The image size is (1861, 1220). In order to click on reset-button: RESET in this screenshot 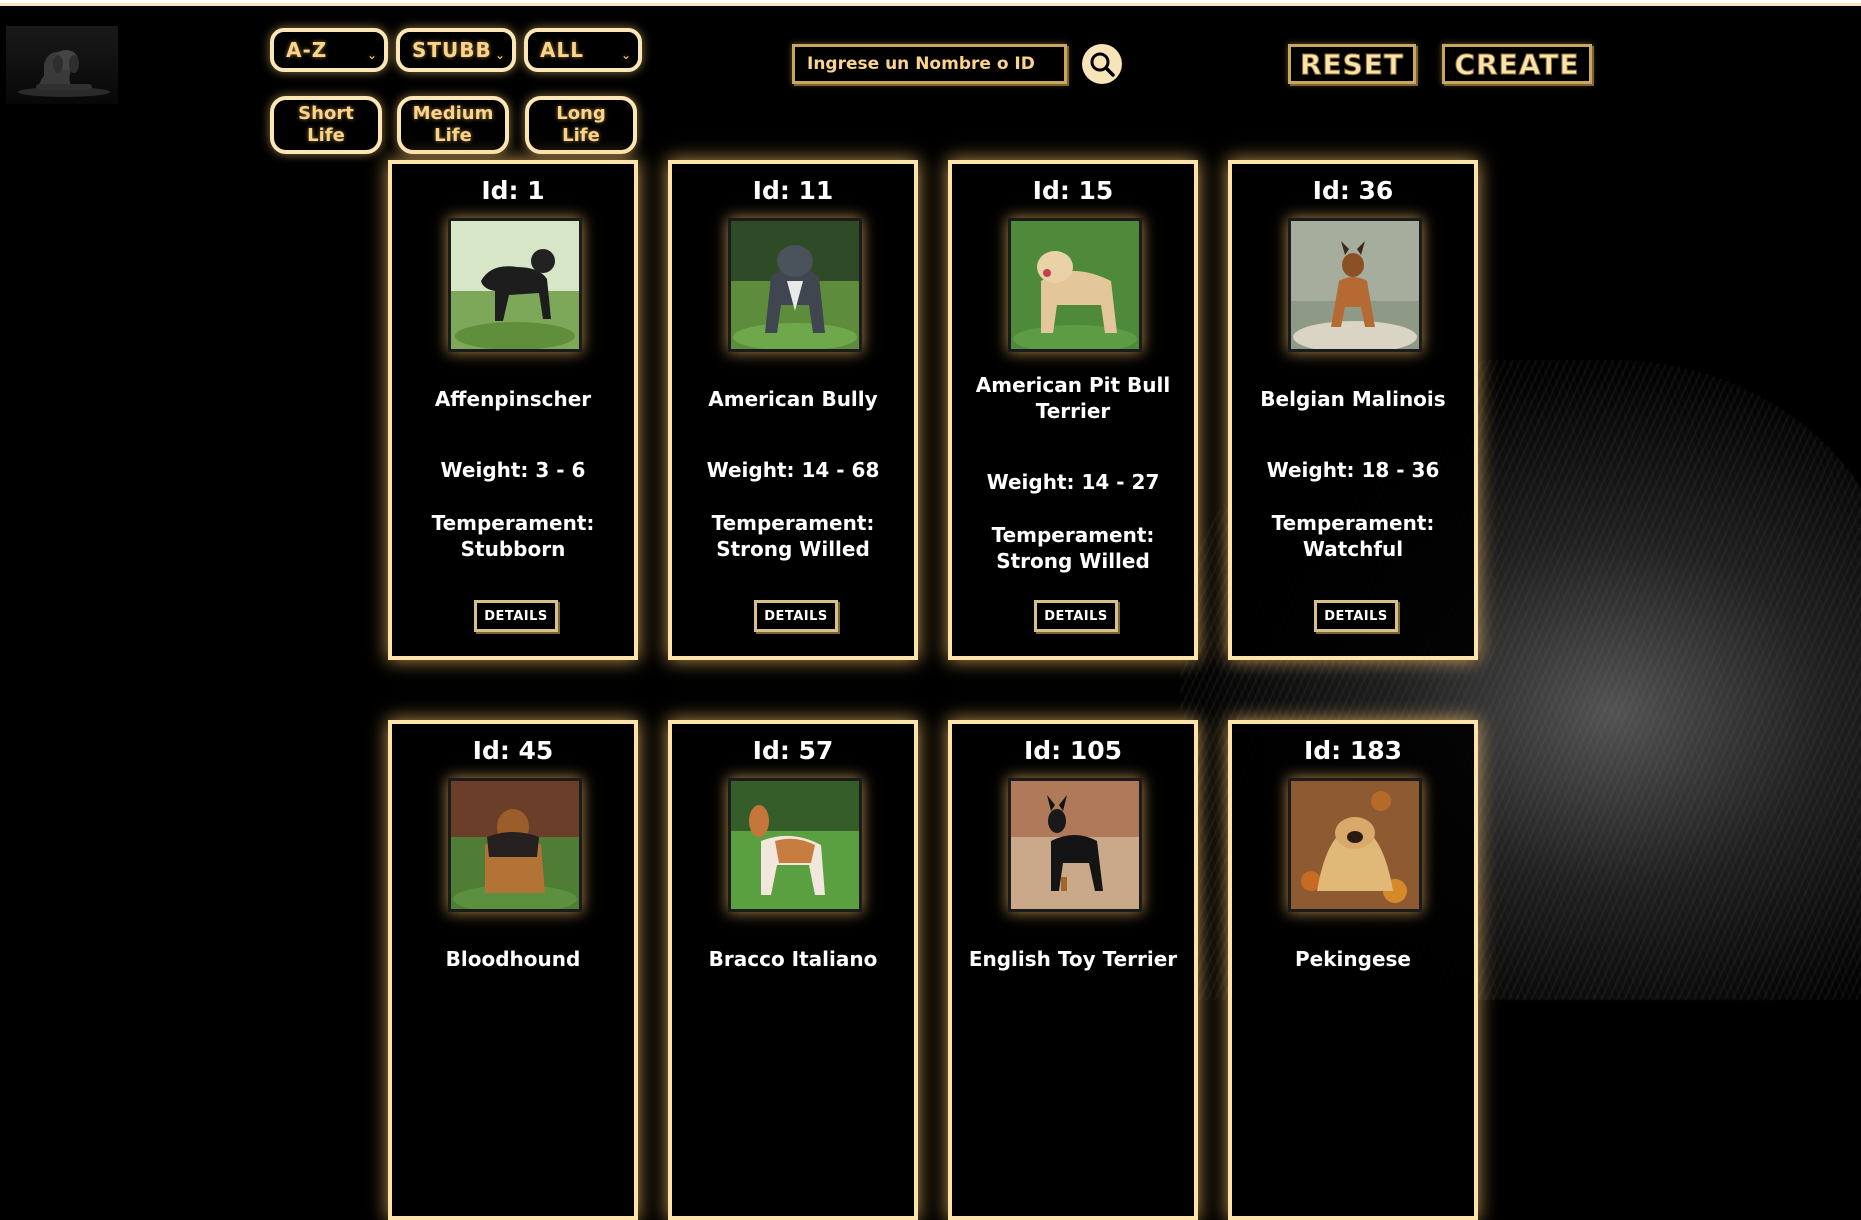, I will do `click(1352, 64)`.